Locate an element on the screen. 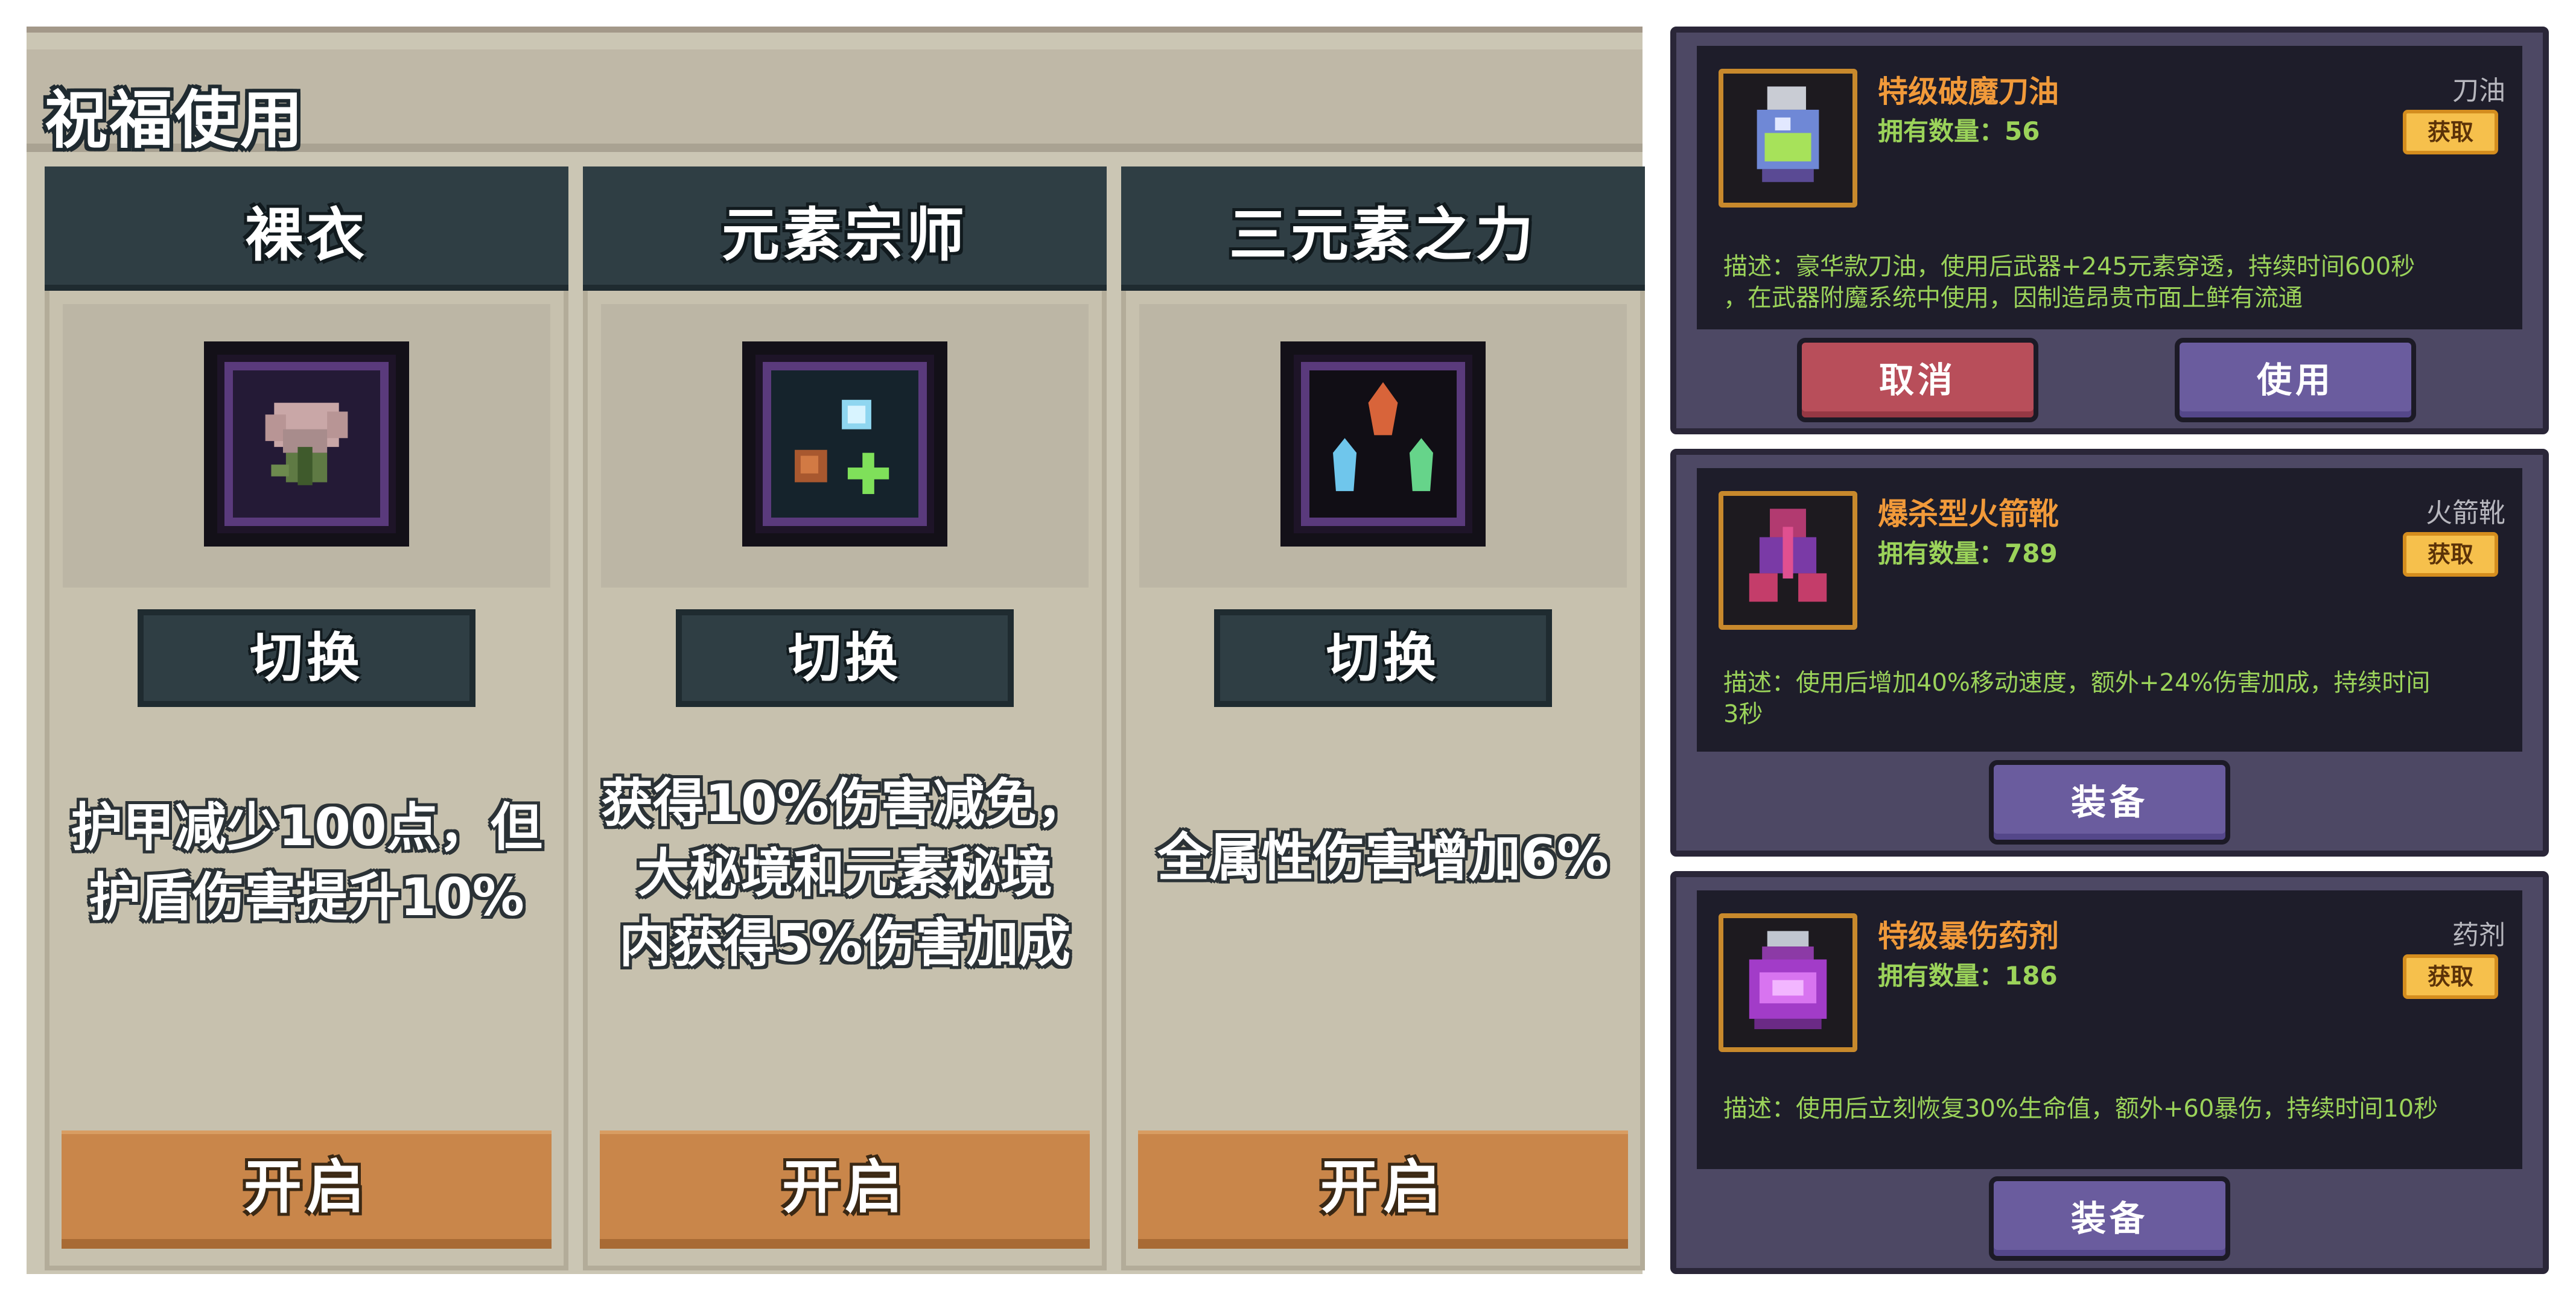  item-name: 爆杀型火箭靴 is located at coordinates (1968, 513).